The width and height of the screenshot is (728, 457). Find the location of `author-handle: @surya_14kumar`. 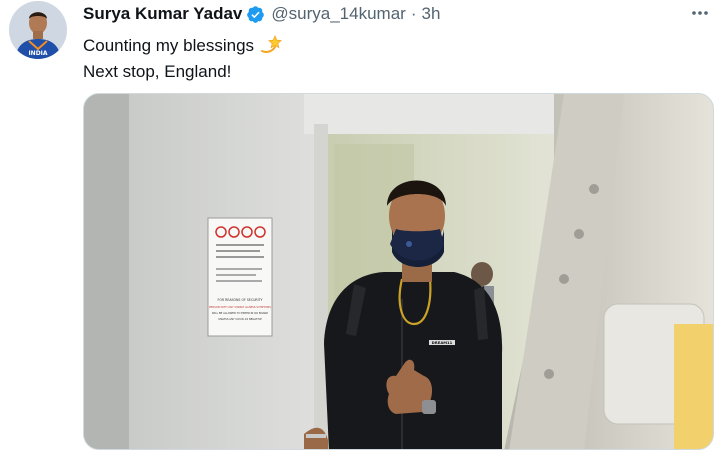

author-handle: @surya_14kumar is located at coordinates (338, 14).